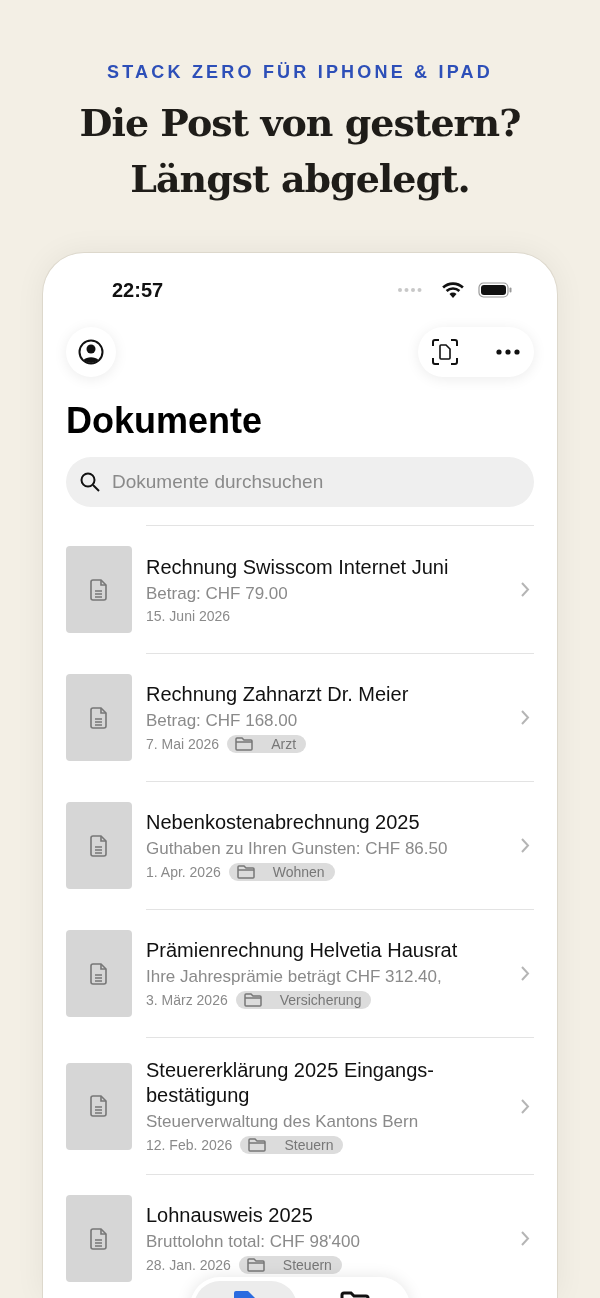 This screenshot has height=1298, width=600. I want to click on document-title: Steuererklärung 2025 Eingangs-bestätigung, so click(290, 1083).